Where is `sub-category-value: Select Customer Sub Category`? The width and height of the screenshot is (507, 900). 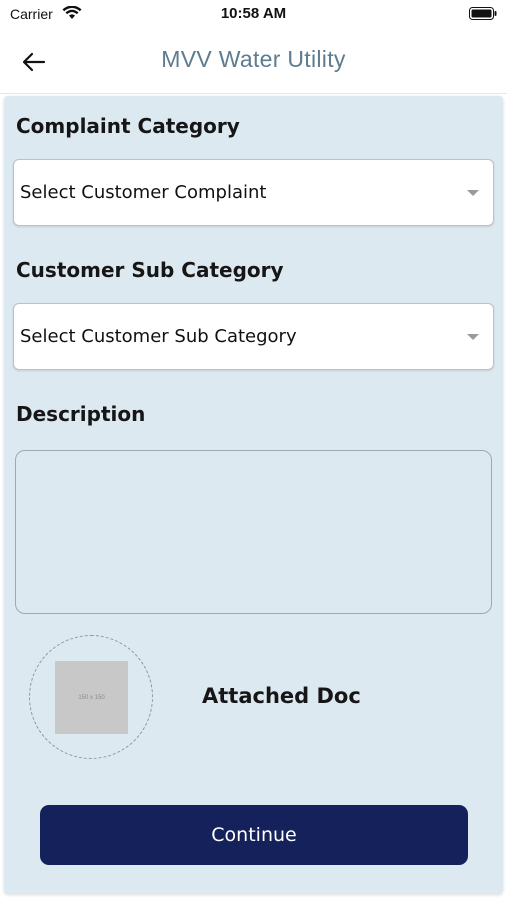 sub-category-value: Select Customer Sub Category is located at coordinates (158, 336).